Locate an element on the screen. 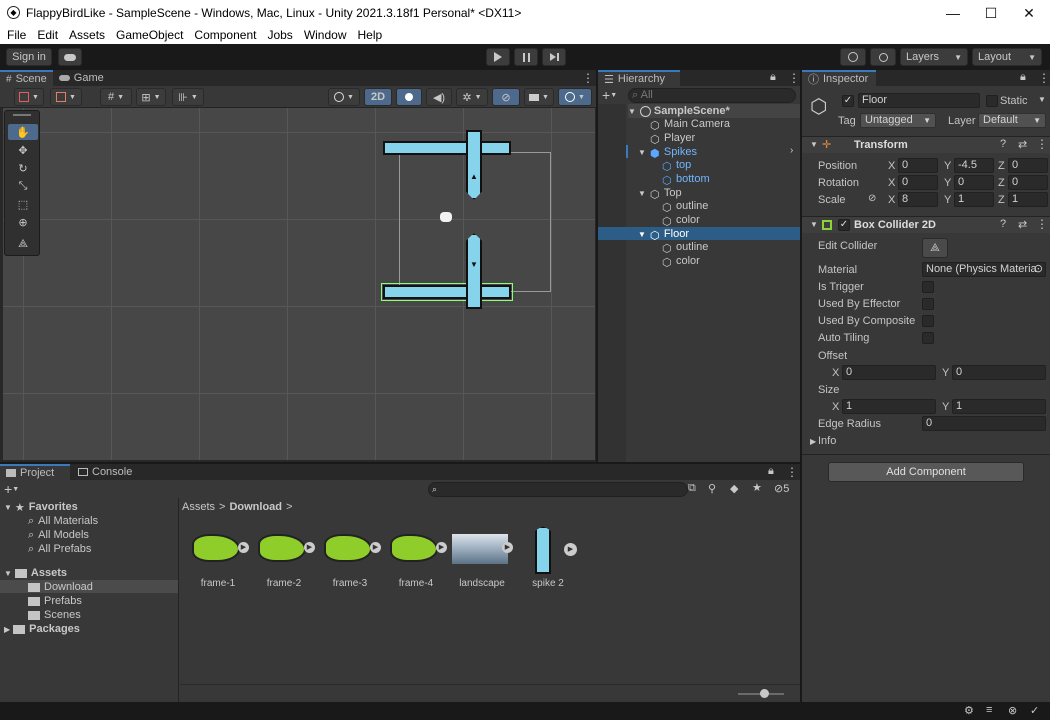  rotation-x-field: 0 is located at coordinates (918, 182).